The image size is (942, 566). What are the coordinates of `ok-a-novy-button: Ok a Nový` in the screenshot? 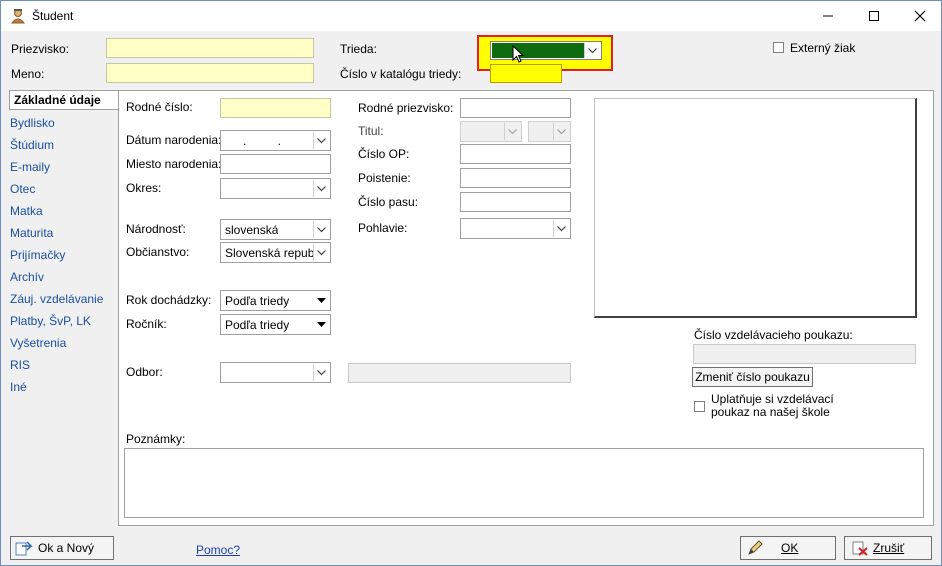 It's located at (62, 548).